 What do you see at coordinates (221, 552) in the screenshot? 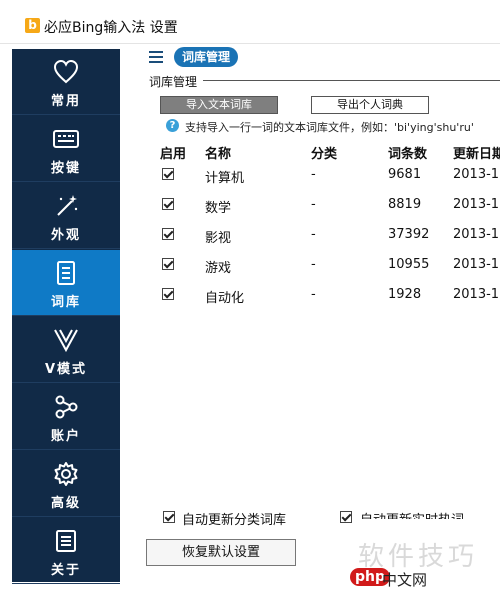
I see `restore-defaults-button: 恢复默认设置` at bounding box center [221, 552].